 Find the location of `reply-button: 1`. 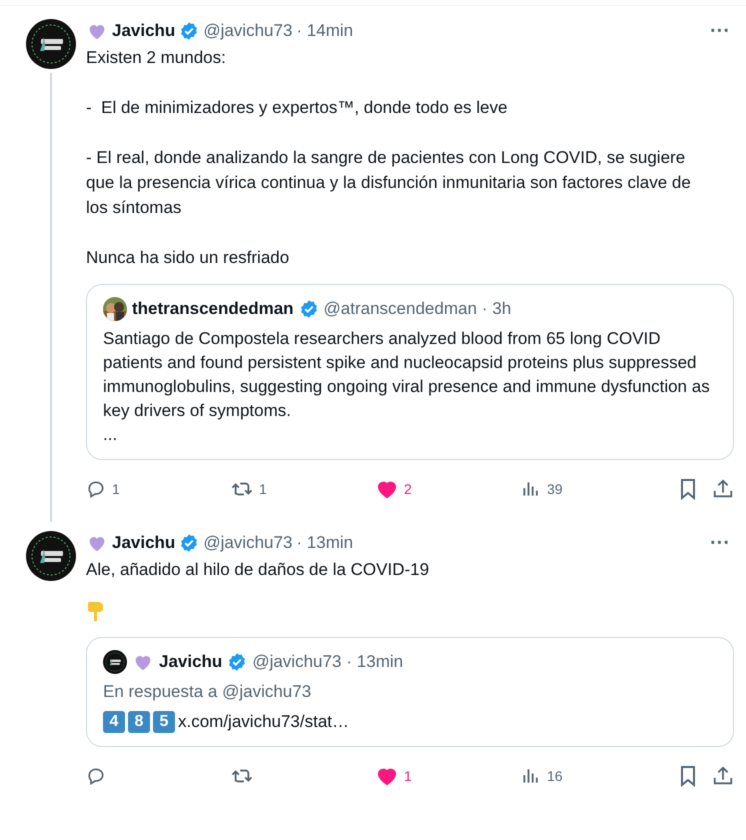

reply-button: 1 is located at coordinates (158, 489).